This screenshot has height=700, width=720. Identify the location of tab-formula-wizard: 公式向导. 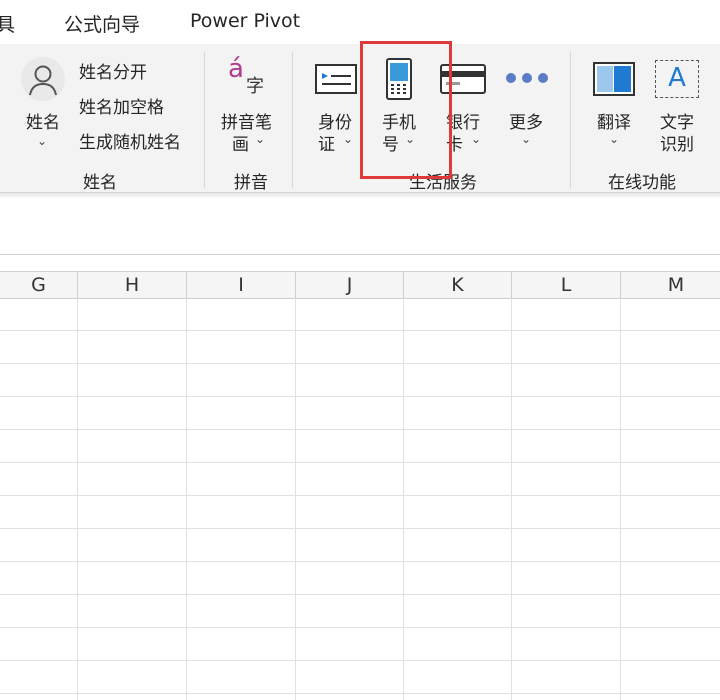
(102, 23).